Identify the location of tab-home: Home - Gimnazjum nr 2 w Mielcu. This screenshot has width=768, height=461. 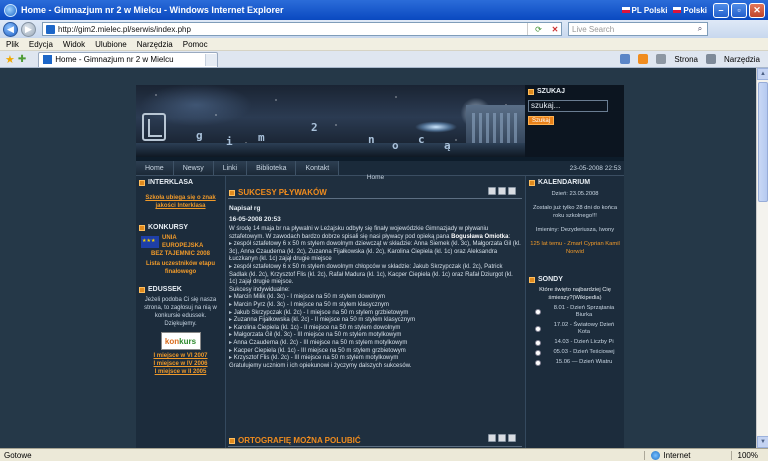
(128, 59).